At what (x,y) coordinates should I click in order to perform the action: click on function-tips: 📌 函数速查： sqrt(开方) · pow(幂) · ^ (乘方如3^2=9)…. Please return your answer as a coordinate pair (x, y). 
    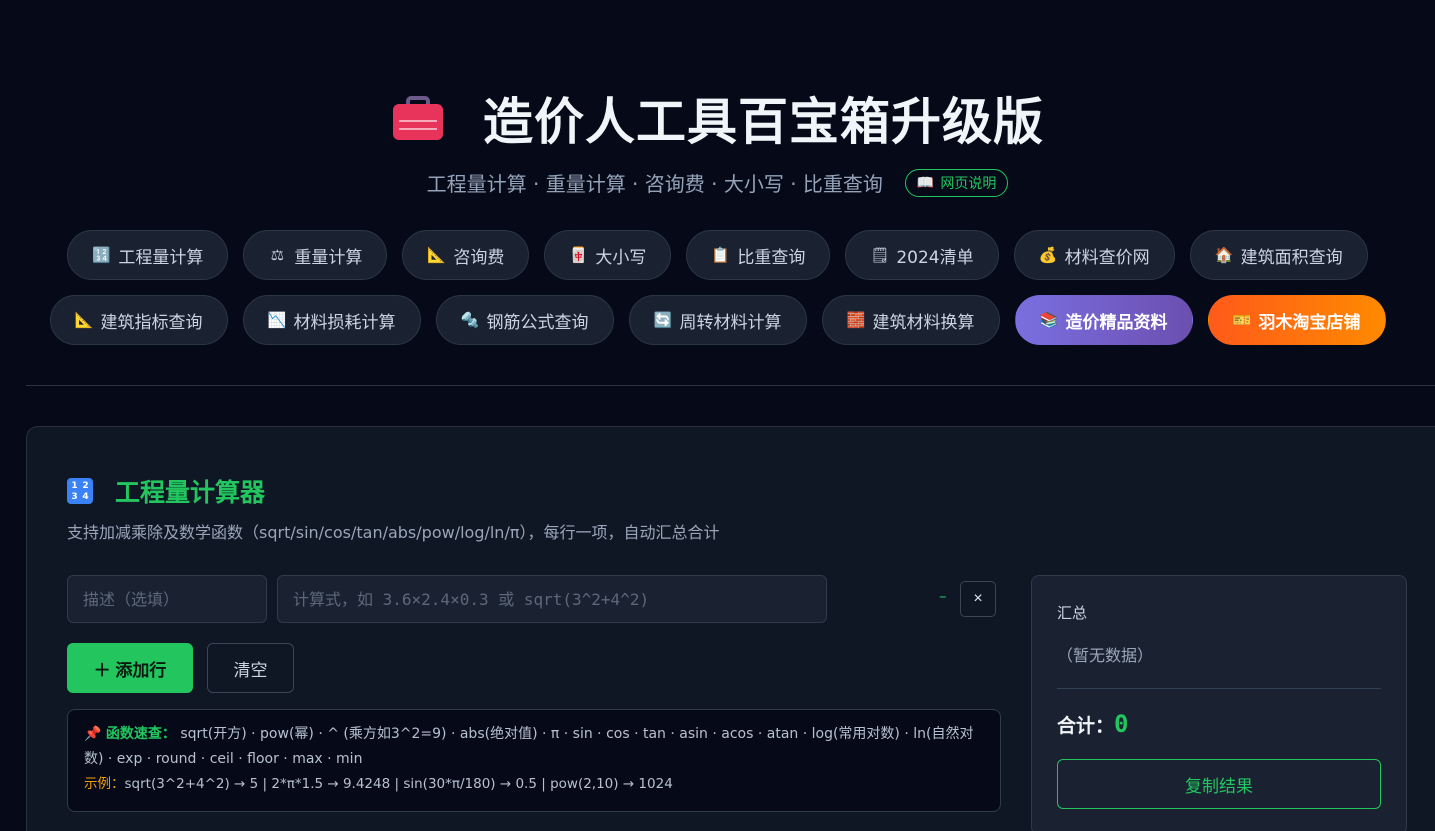
    Looking at the image, I should click on (534, 760).